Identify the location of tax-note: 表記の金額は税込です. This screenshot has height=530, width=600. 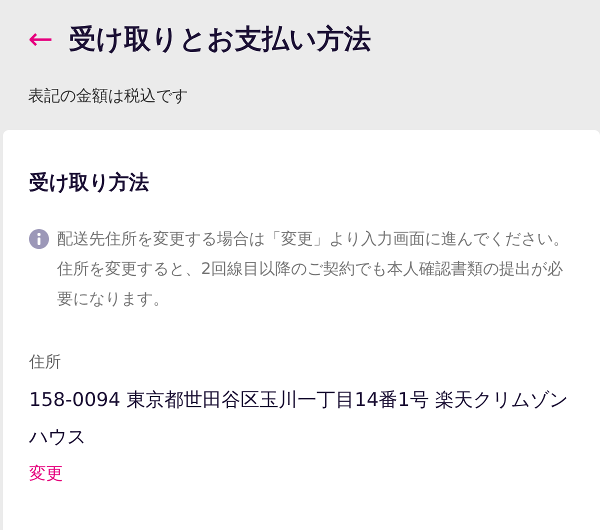
(108, 96).